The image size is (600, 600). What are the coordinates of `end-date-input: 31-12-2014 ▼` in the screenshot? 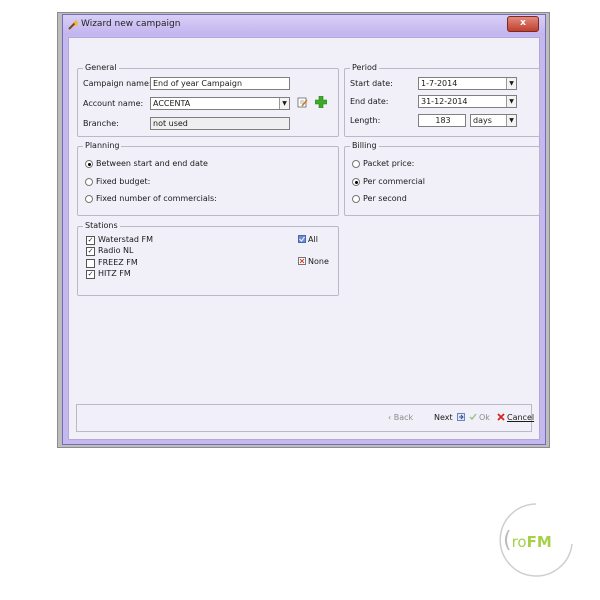 It's located at (467, 101).